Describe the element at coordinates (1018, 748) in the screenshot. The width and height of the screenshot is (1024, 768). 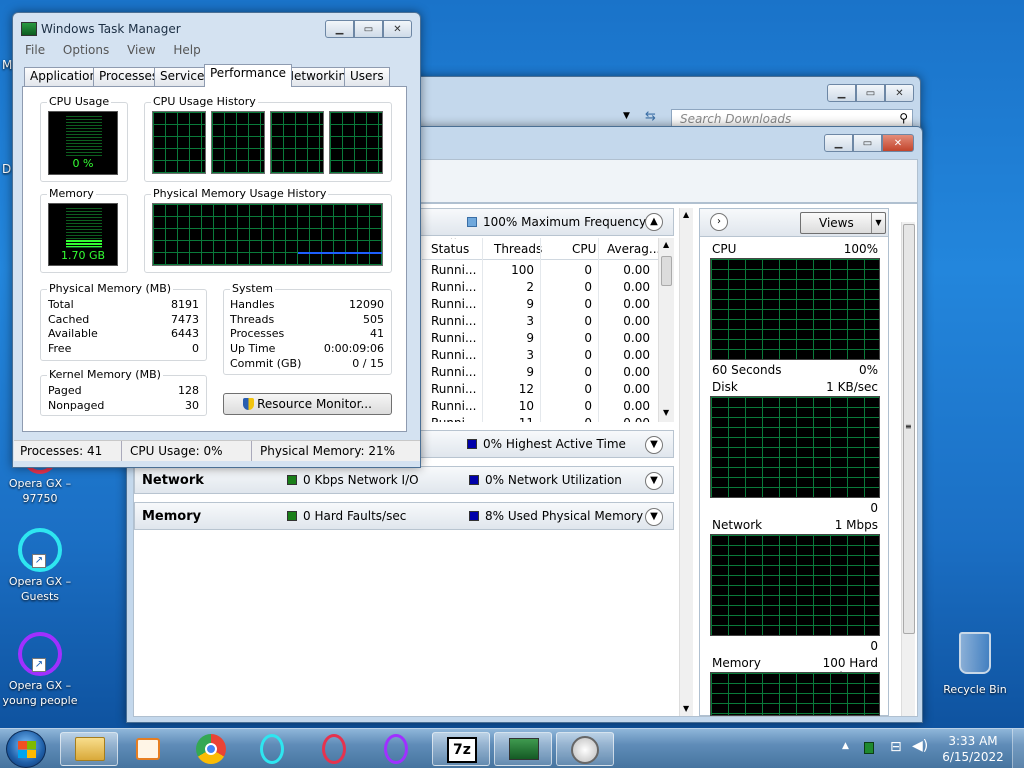
I see `show-desktop-button` at that location.